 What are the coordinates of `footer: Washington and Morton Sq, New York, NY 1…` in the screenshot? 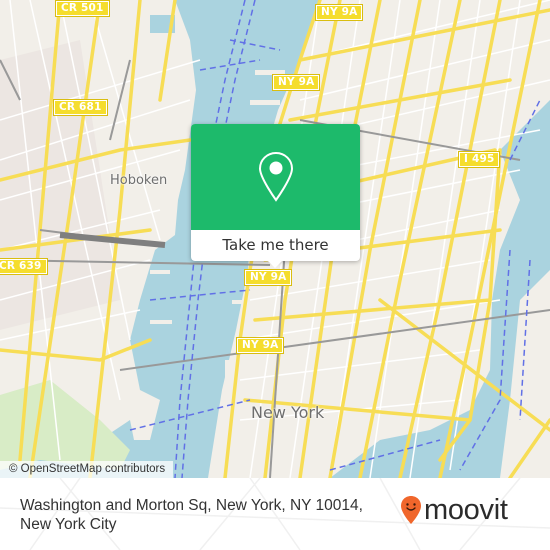 It's located at (275, 514).